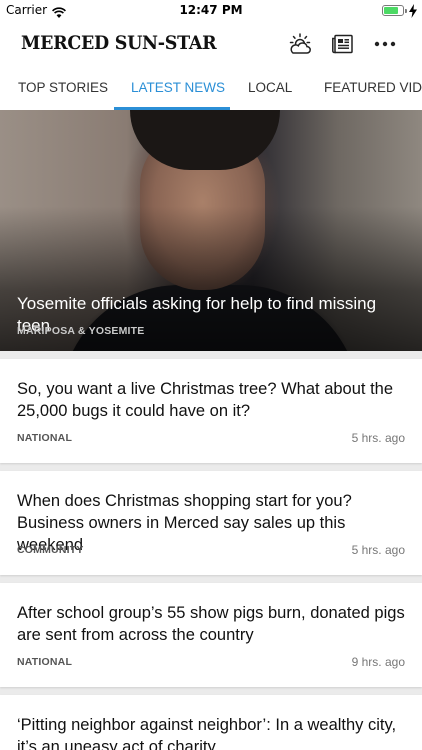  I want to click on battery-level, so click(391, 10).